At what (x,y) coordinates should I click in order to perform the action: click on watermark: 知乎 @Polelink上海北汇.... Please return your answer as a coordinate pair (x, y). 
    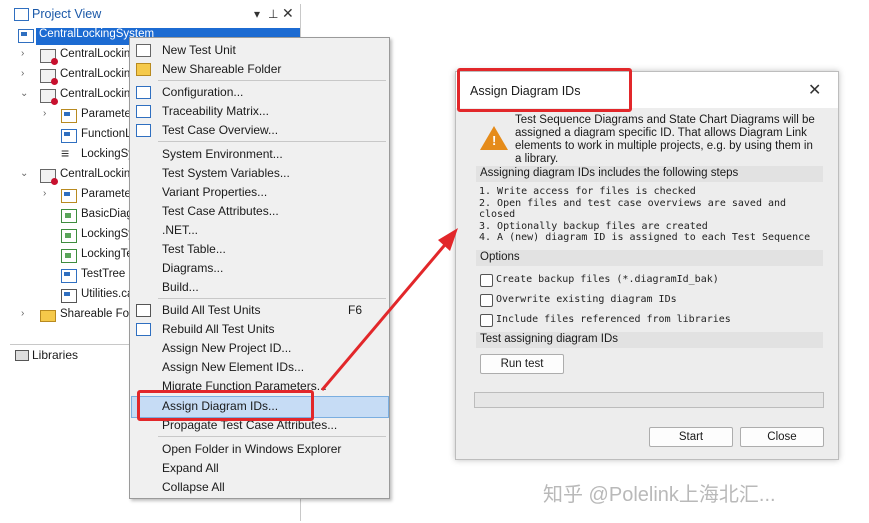
    Looking at the image, I should click on (659, 495).